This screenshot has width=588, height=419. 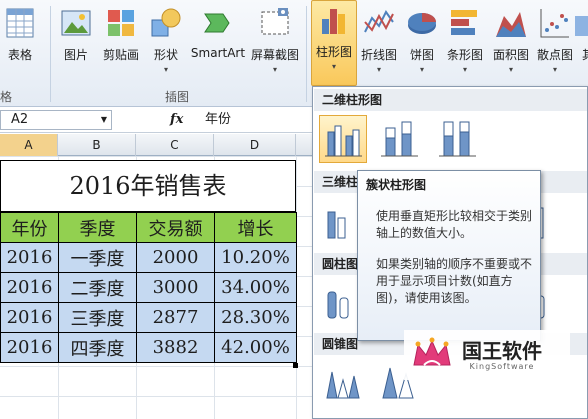 What do you see at coordinates (176, 120) in the screenshot?
I see `fx-icon: fx` at bounding box center [176, 120].